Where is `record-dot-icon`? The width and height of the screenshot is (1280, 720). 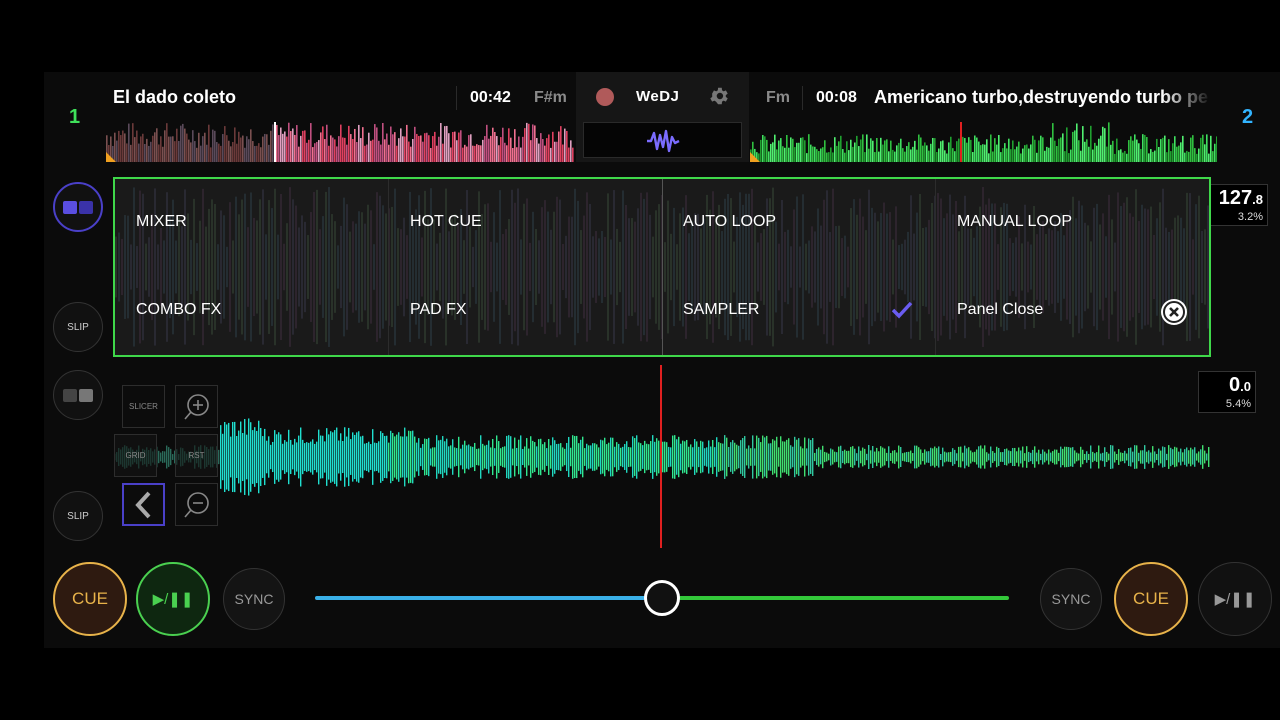
record-dot-icon is located at coordinates (605, 97).